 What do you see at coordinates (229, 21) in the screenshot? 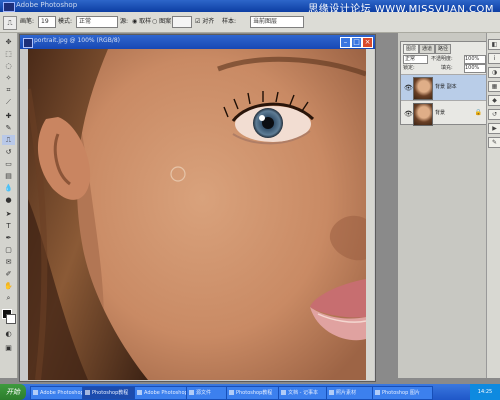
I see `sample-label: 样本:` at bounding box center [229, 21].